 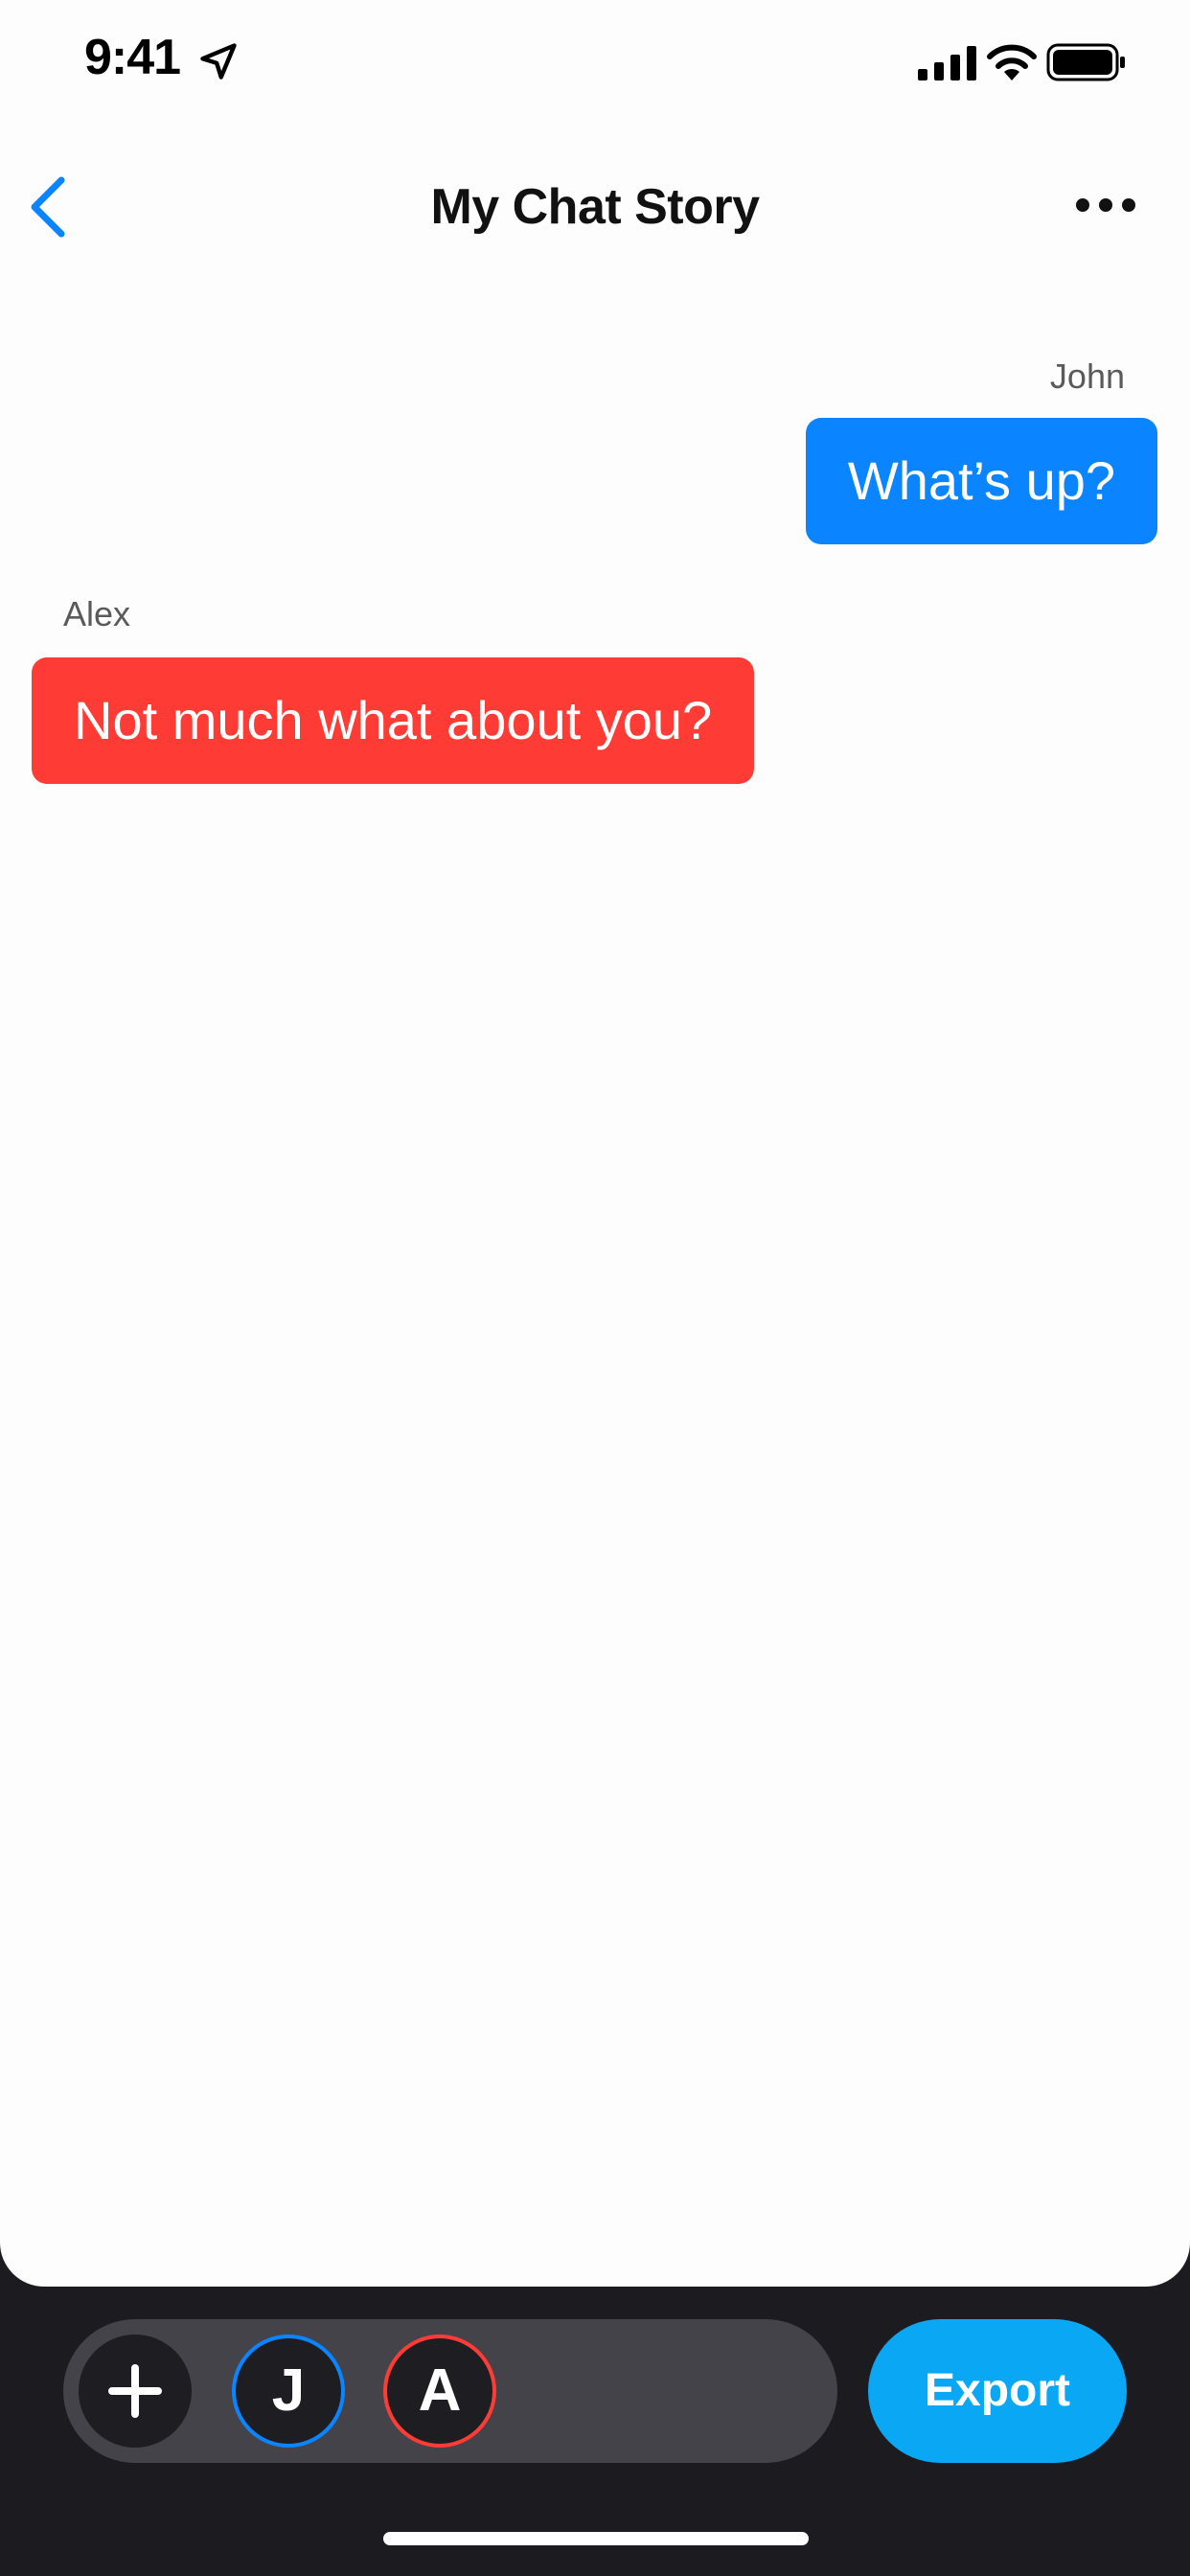 I want to click on participant-avatar-john: J, so click(x=288, y=2391).